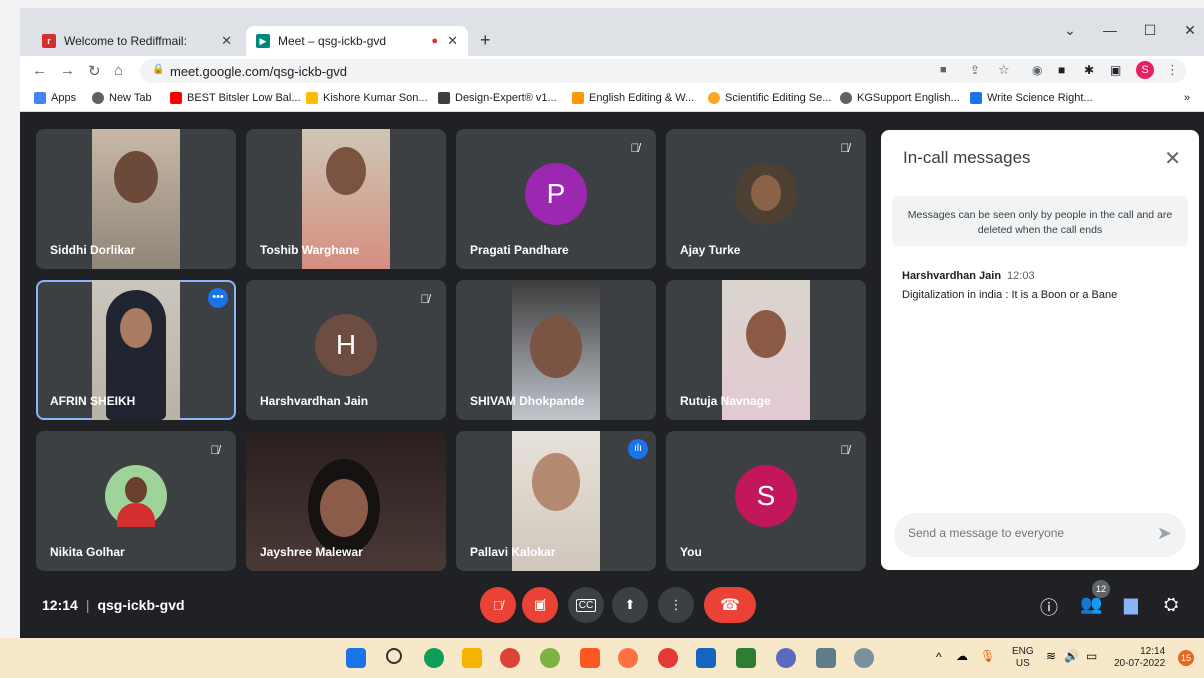 Image resolution: width=1204 pixels, height=678 pixels. What do you see at coordinates (967, 157) in the screenshot?
I see `chat-title: In-call messages` at bounding box center [967, 157].